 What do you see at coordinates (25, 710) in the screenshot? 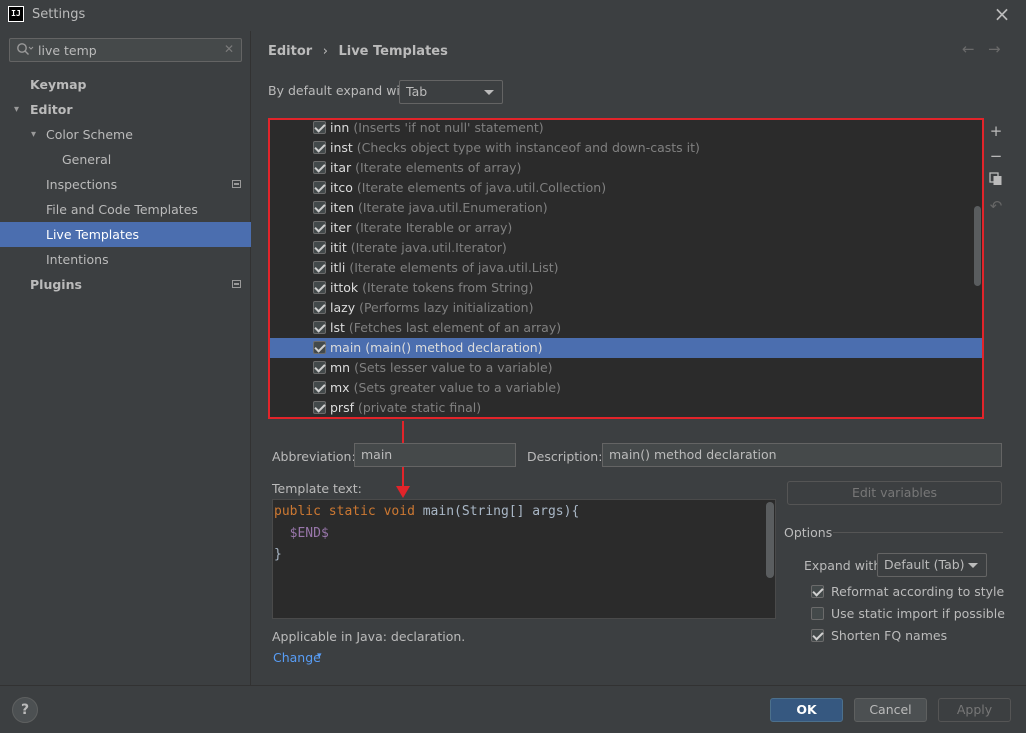
I see `help-button: ?` at bounding box center [25, 710].